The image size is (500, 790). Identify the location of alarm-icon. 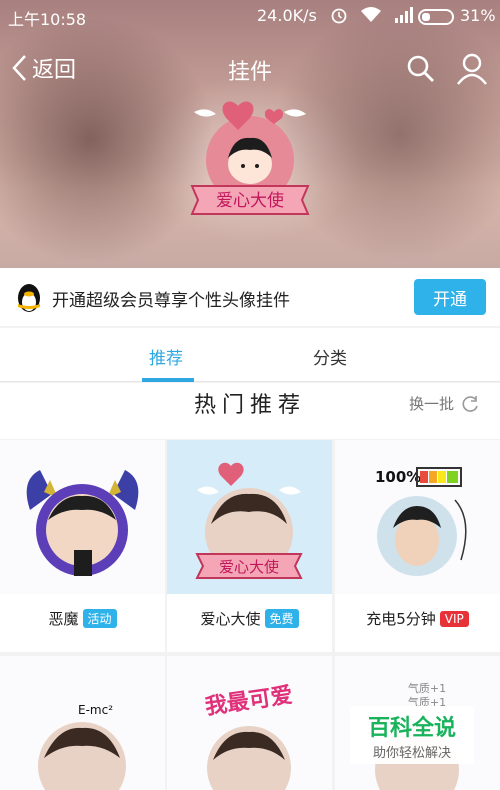
(339, 16).